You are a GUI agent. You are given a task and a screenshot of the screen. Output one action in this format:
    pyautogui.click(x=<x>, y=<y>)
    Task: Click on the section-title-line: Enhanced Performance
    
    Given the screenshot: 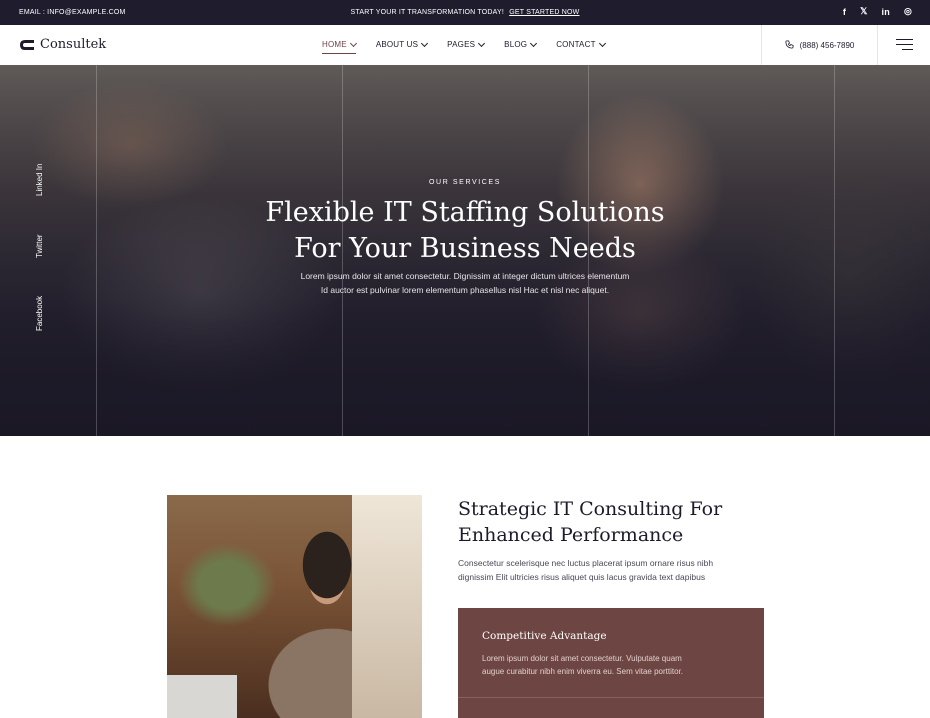 What is the action you would take?
    pyautogui.click(x=571, y=535)
    